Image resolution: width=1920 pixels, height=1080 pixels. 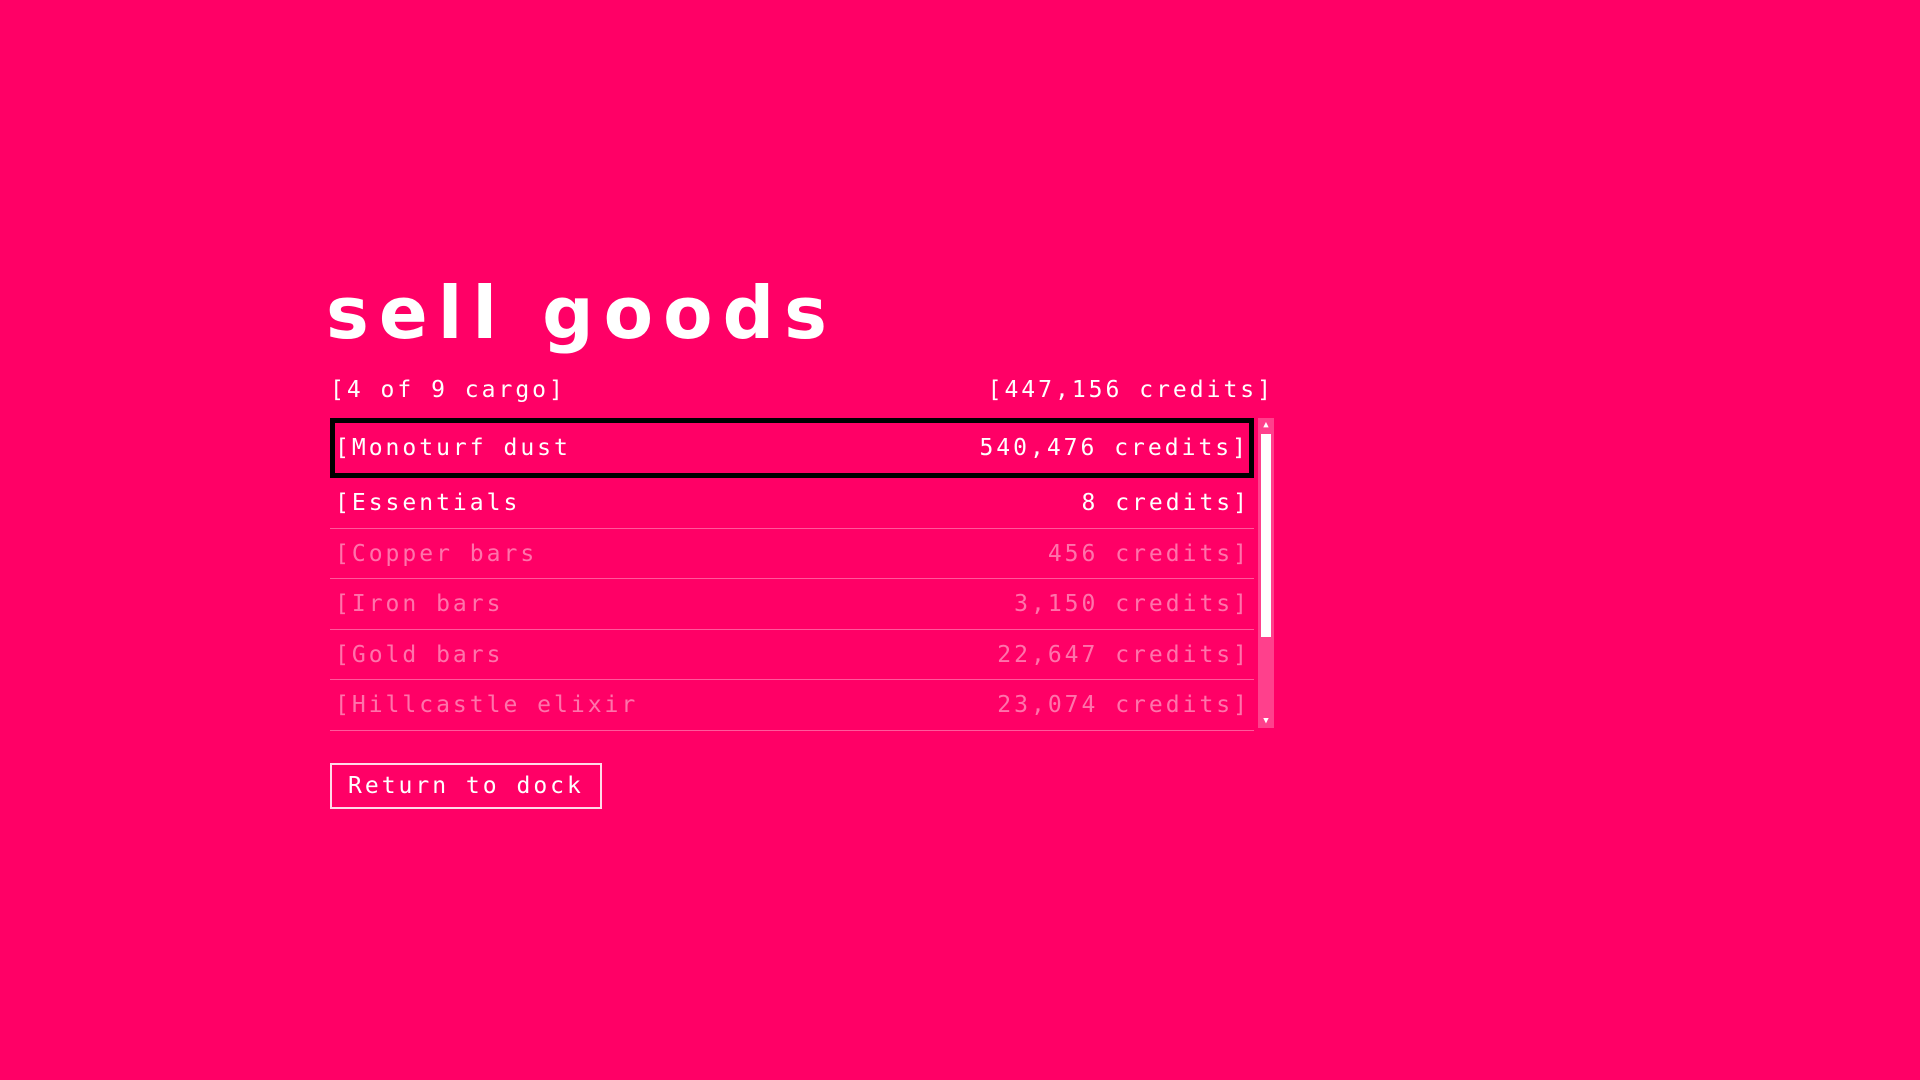 What do you see at coordinates (419, 604) in the screenshot?
I see `goods-name: [Iron bars` at bounding box center [419, 604].